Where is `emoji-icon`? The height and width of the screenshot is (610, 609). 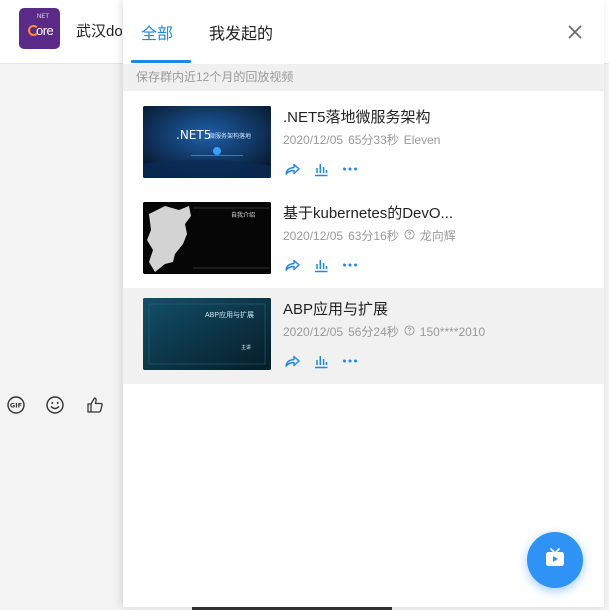 emoji-icon is located at coordinates (55, 405).